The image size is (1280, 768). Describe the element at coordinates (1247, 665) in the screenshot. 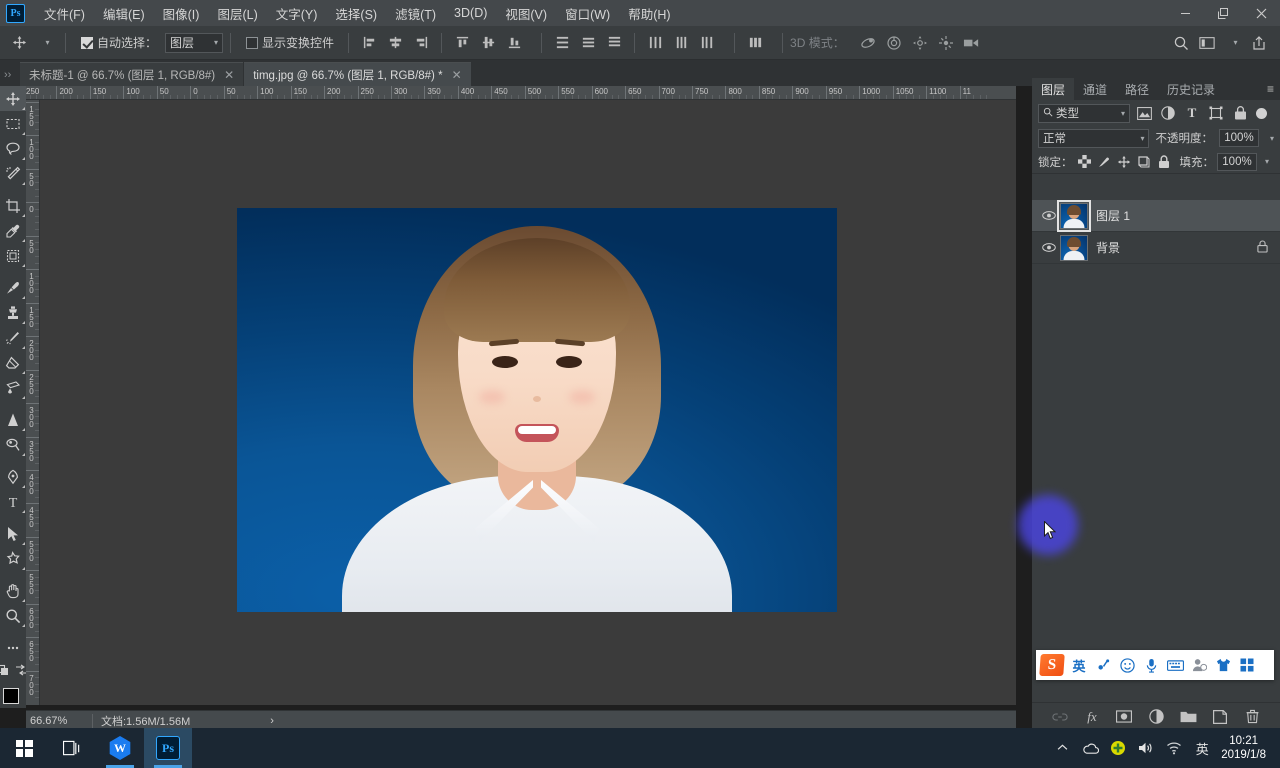

I see `toolbox-icon` at that location.